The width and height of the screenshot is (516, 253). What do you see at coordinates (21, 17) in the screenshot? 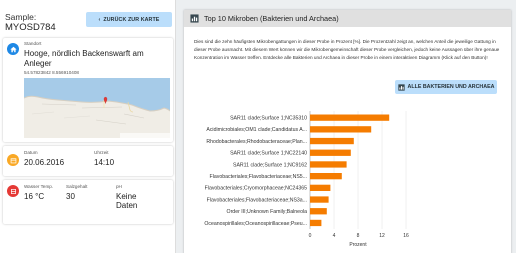
I see `sample-label: Sample:` at bounding box center [21, 17].